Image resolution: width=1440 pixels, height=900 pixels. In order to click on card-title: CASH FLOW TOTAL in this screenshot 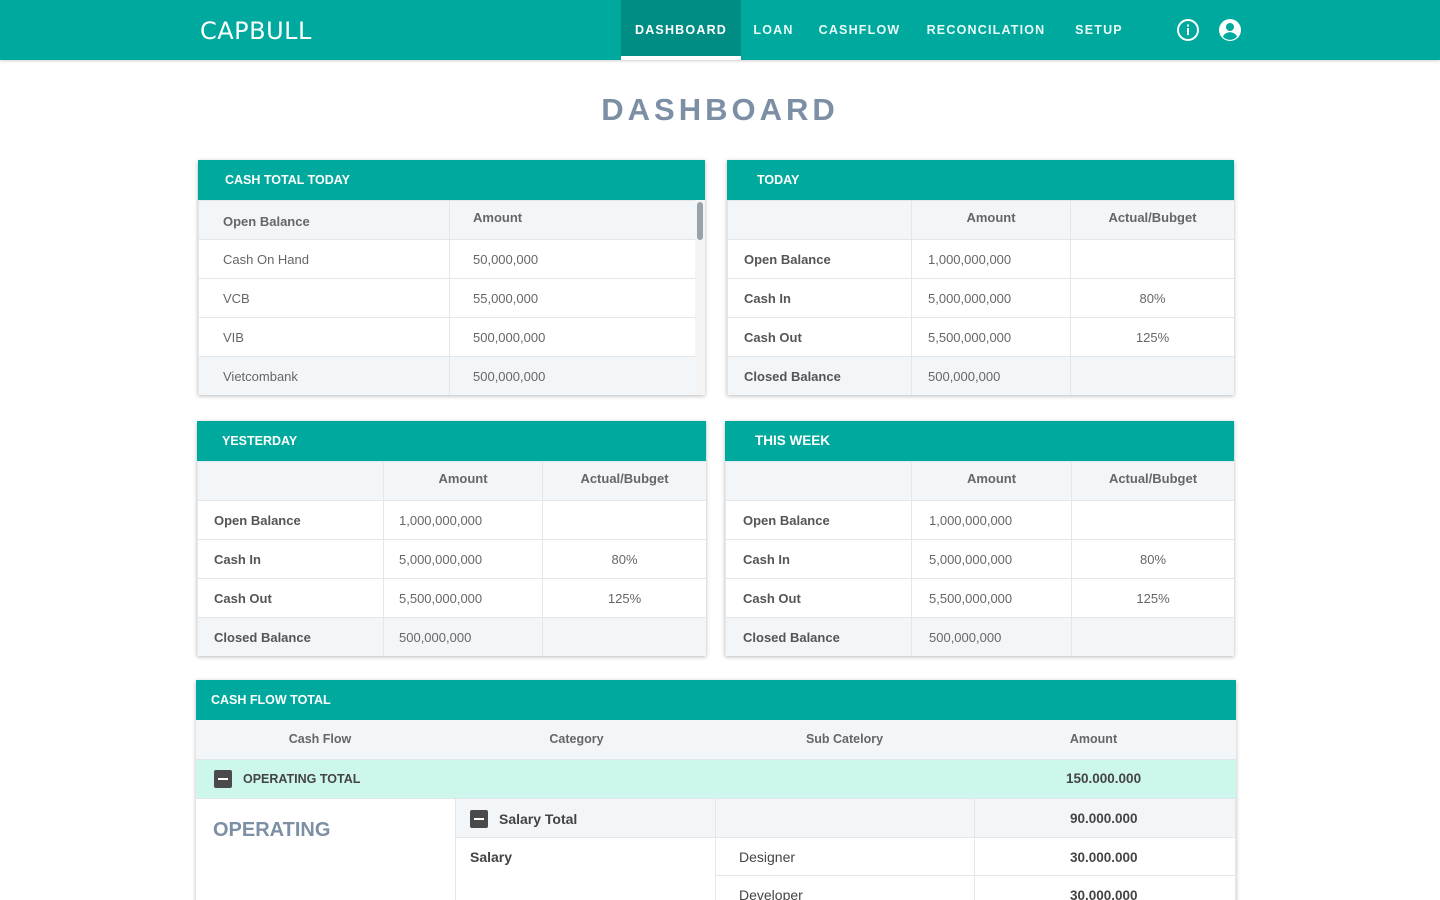, I will do `click(716, 700)`.